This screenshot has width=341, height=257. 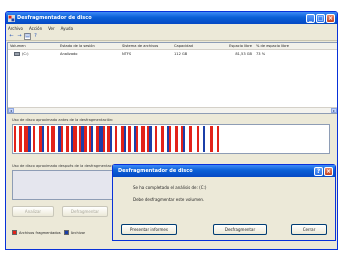 What do you see at coordinates (172, 110) in the screenshot?
I see `horizontal-scrollbar: ◂ ▸` at bounding box center [172, 110].